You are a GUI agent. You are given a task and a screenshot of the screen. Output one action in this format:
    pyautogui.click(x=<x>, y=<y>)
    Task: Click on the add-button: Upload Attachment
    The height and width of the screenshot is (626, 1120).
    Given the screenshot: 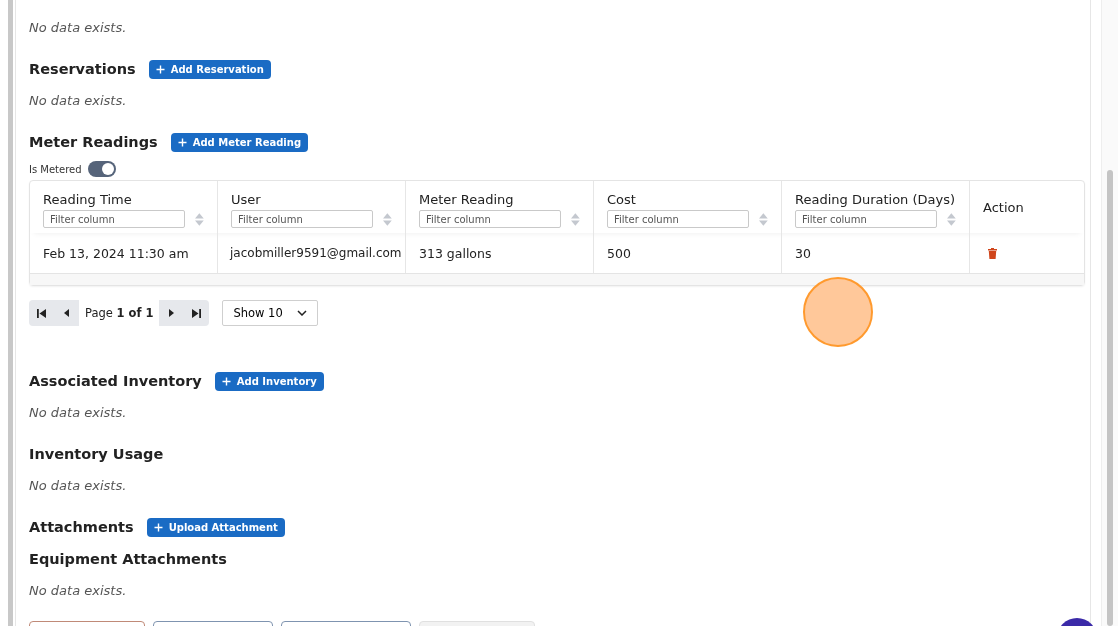 What is the action you would take?
    pyautogui.click(x=215, y=527)
    